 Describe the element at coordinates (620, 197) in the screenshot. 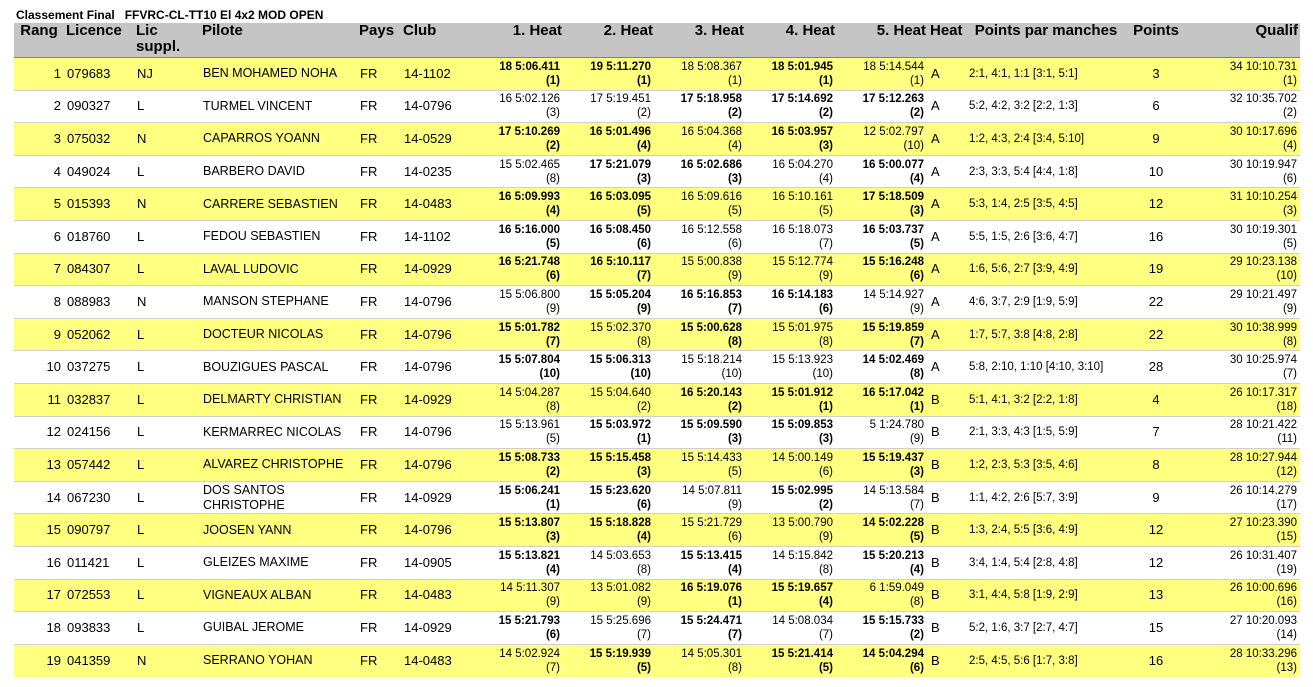

I see `heat-result: 16 5:03.095` at that location.